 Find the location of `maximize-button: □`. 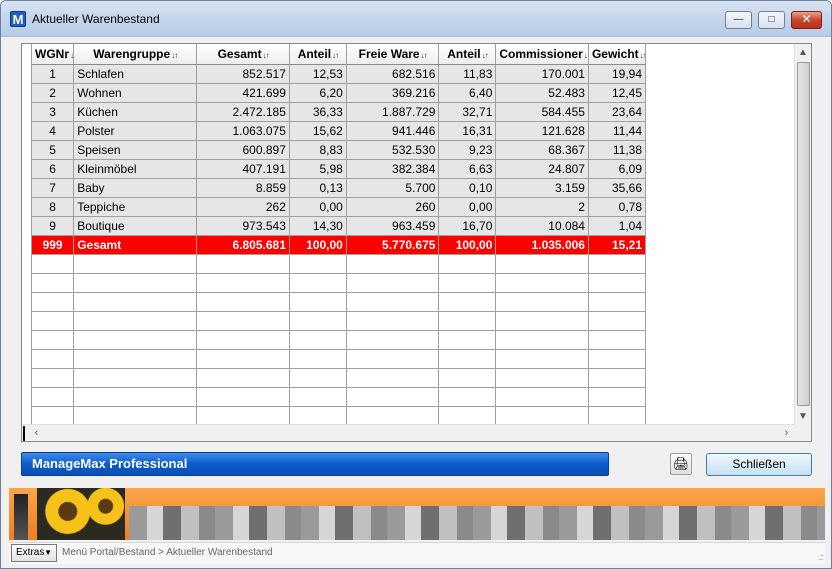

maximize-button: □ is located at coordinates (771, 20).